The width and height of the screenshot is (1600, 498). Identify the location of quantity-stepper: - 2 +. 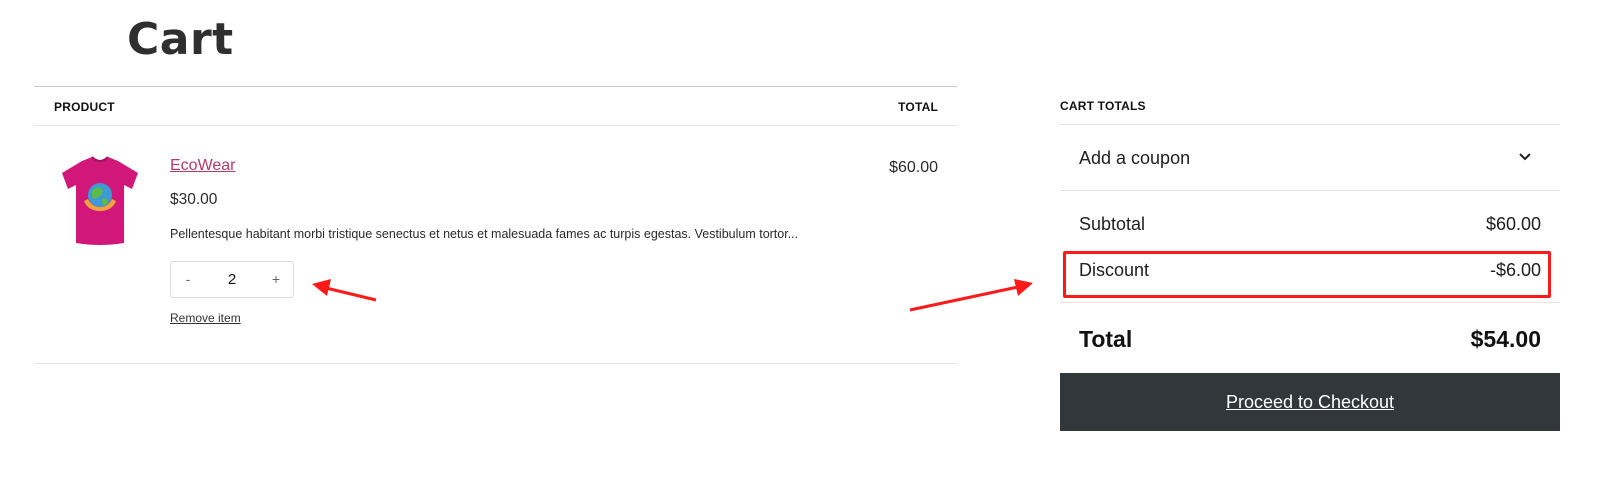
(232, 279).